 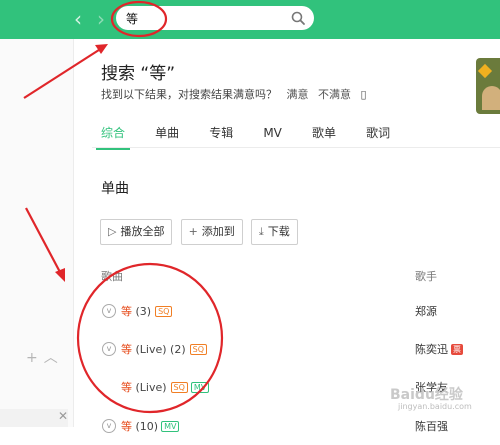 What do you see at coordinates (115, 189) in the screenshot?
I see `section-title: 单曲` at bounding box center [115, 189].